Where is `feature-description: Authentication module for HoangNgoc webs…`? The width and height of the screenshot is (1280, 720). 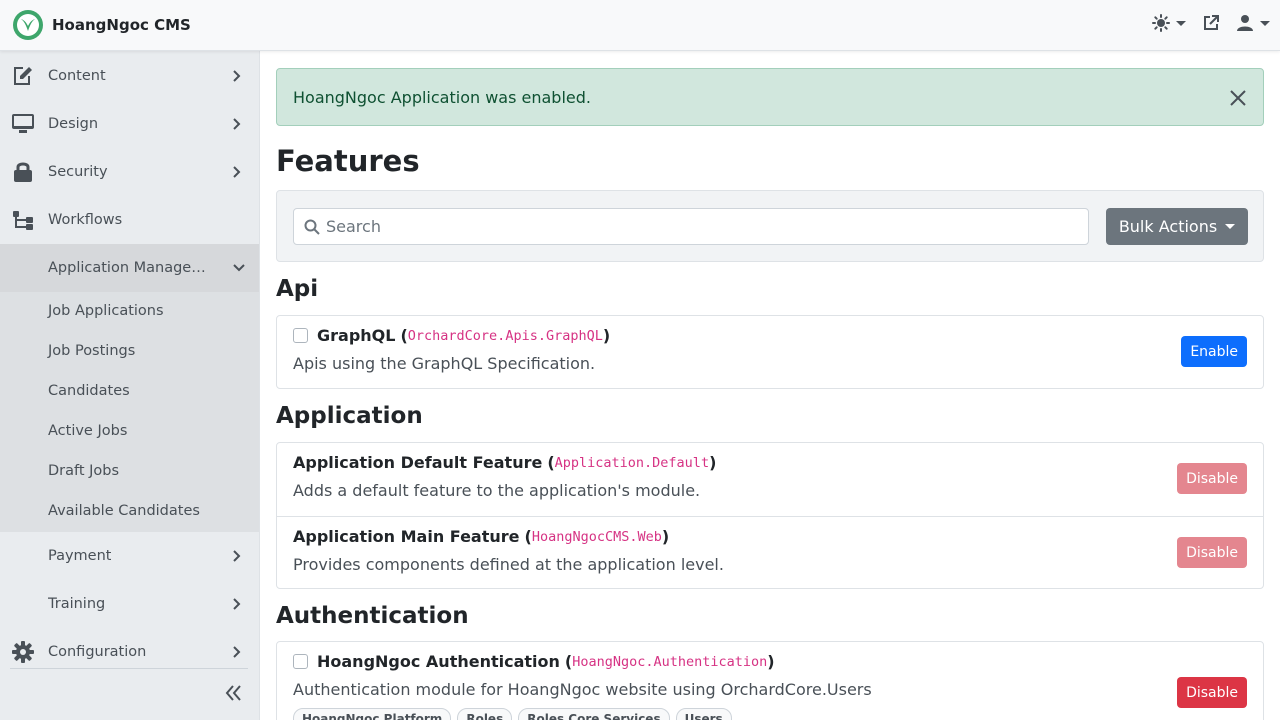
feature-description: Authentication module for HoangNgoc webs… is located at coordinates (582, 689).